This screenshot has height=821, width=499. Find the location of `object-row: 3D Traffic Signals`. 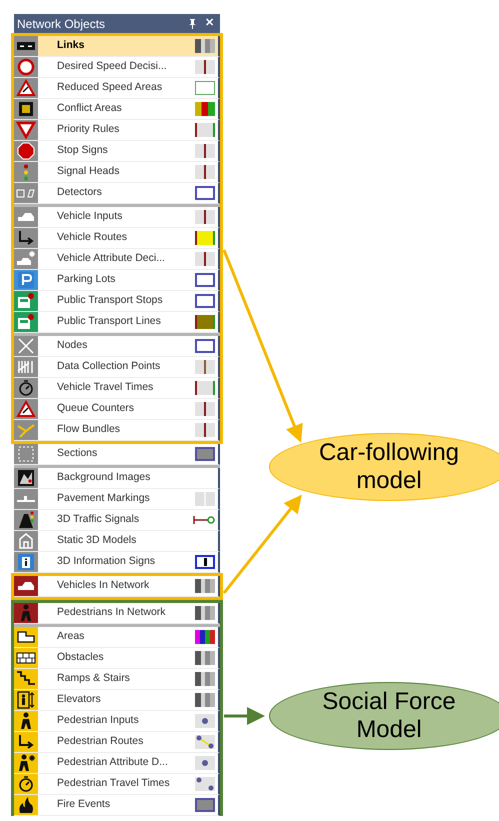

object-row: 3D Traffic Signals is located at coordinates (117, 520).